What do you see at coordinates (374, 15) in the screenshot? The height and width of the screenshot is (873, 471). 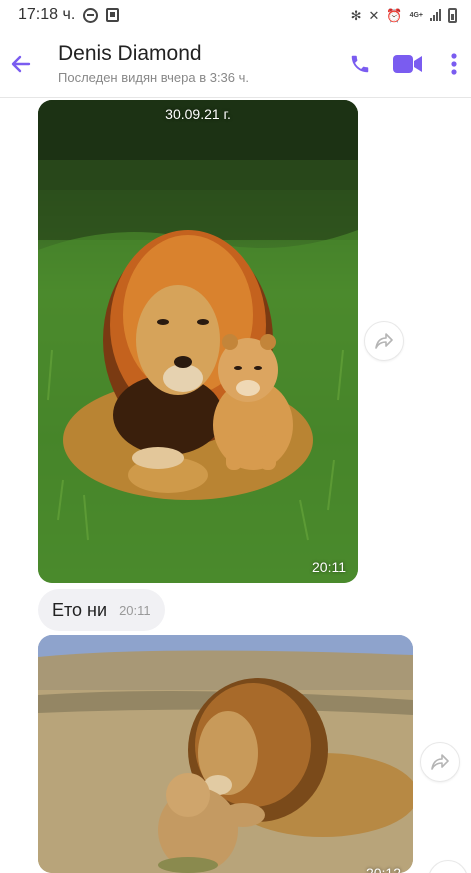 I see `mute-icon: ✕` at bounding box center [374, 15].